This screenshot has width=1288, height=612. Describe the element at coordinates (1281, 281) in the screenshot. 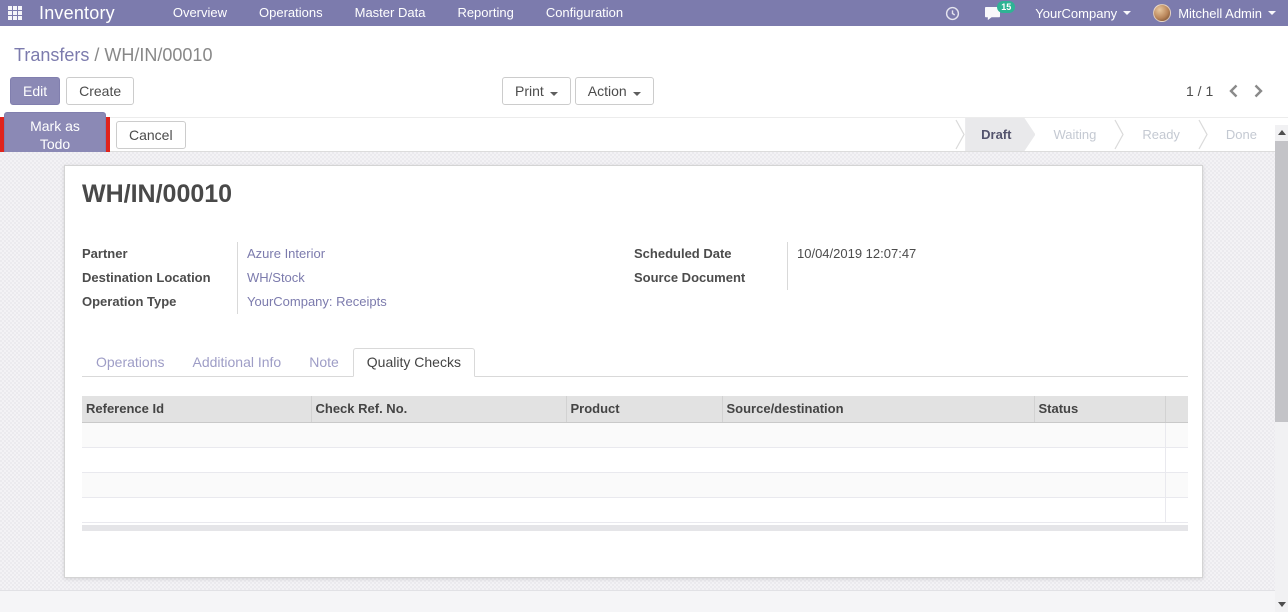

I see `scrollbar-thumb` at that location.